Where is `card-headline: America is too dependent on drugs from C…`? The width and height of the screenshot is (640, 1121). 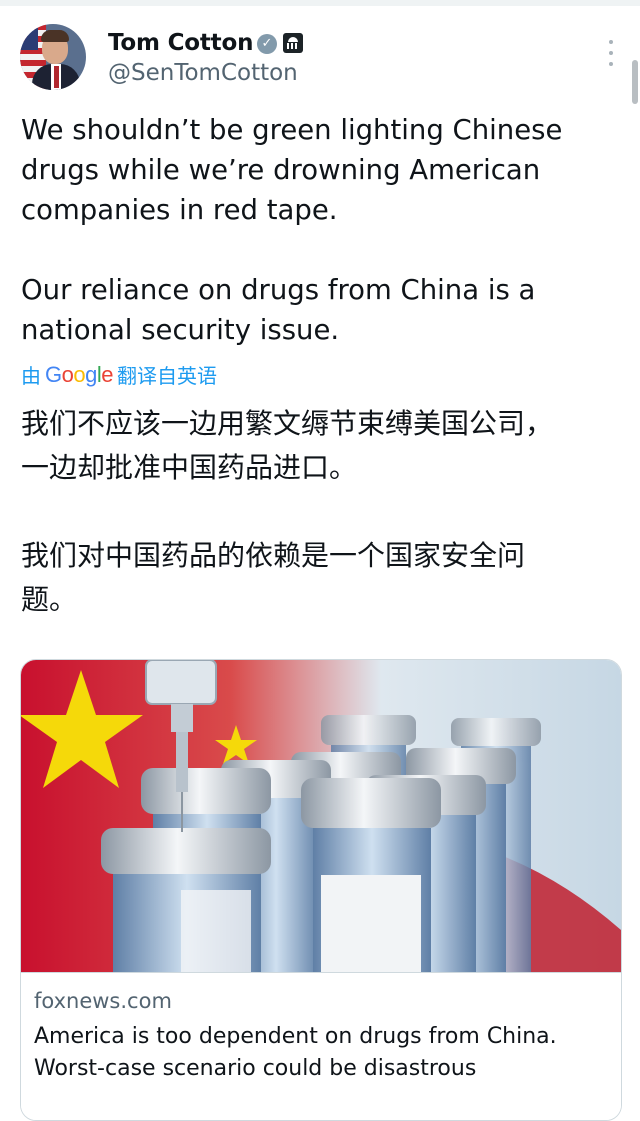 card-headline: America is too dependent on drugs from C… is located at coordinates (295, 1052).